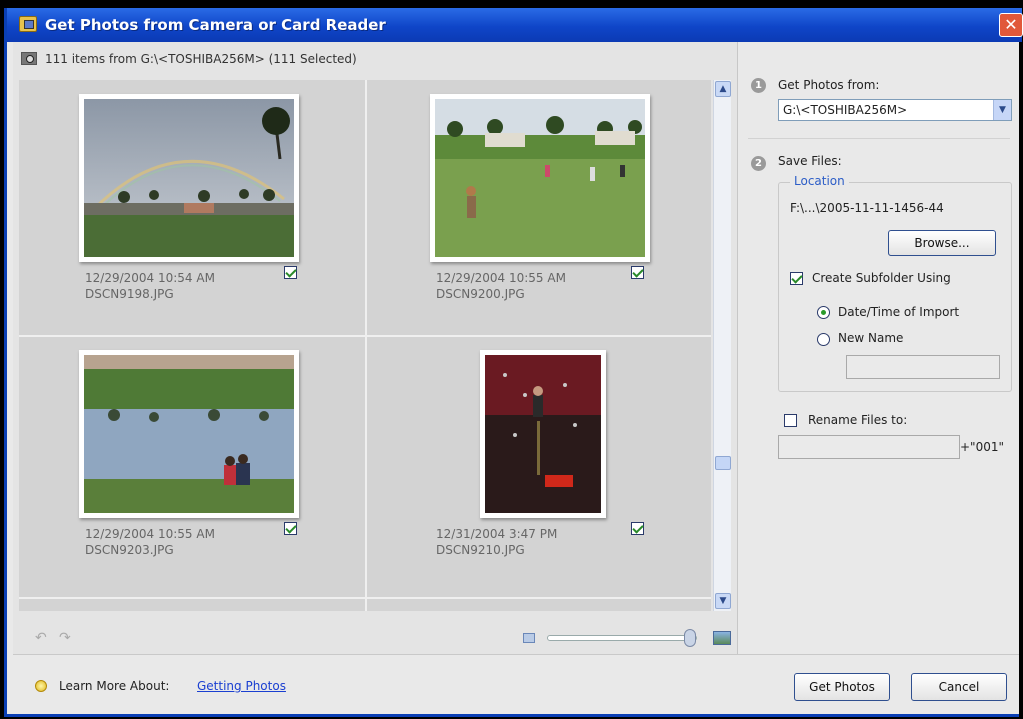 The image size is (1023, 719). Describe the element at coordinates (129, 294) in the screenshot. I see `photo-filename: DSCN9198.JPG` at that location.